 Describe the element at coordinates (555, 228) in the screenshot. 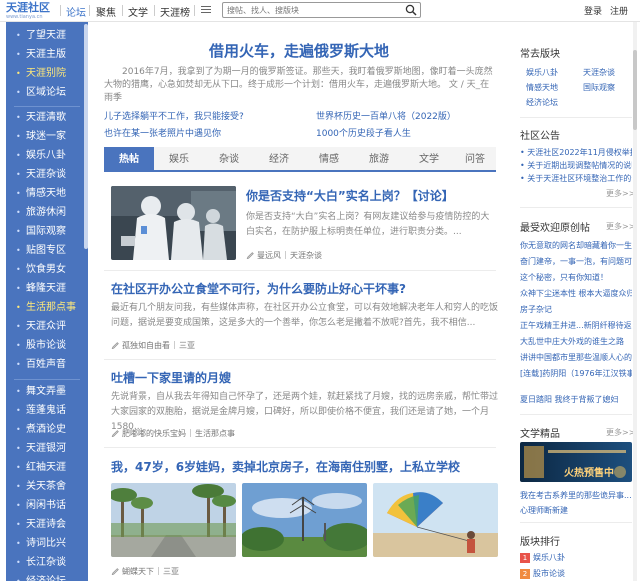

I see `popular-title: 最受欢迎原创帖` at that location.